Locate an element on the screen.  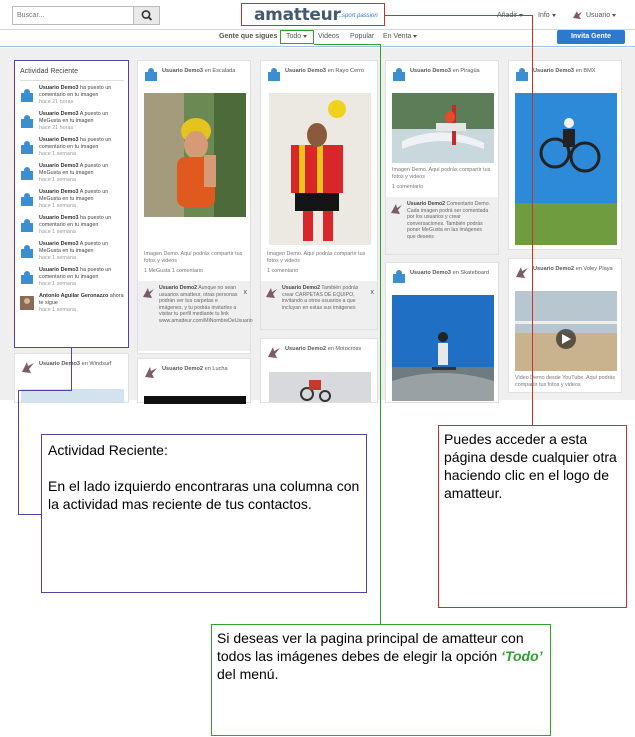
tab-for-sale-label: En Venta is located at coordinates (397, 36).